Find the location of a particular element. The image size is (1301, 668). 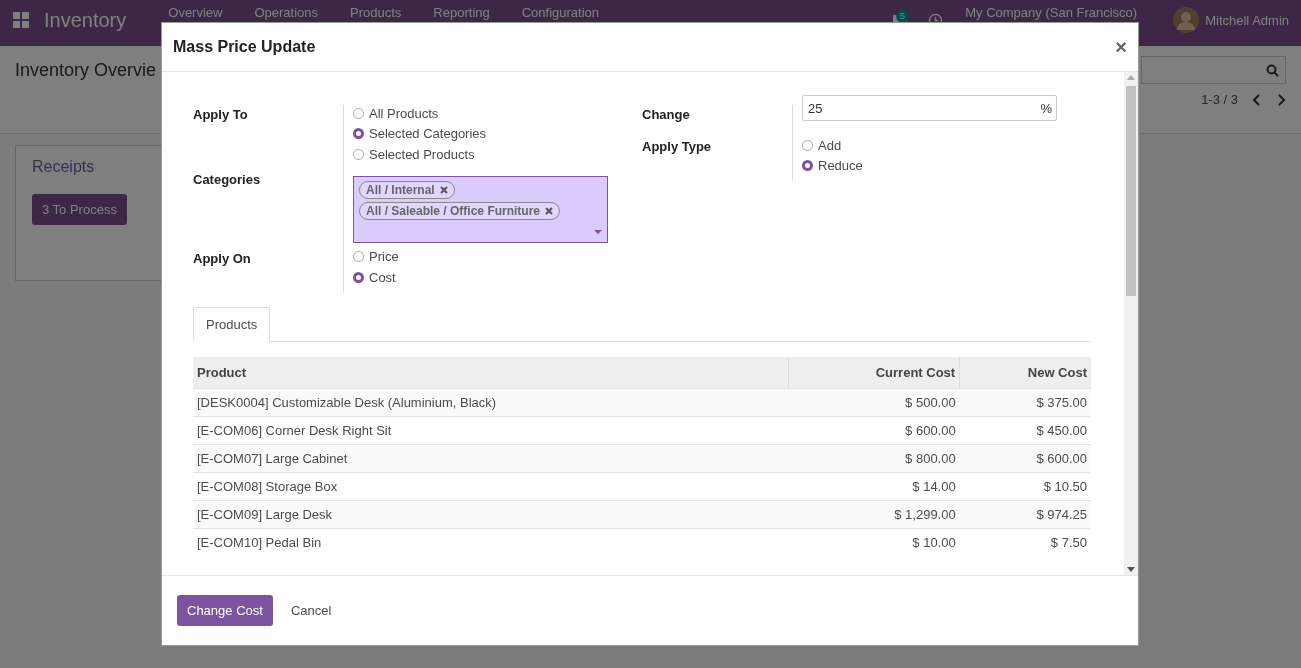

table-cell: [E-COM09] Large Desk is located at coordinates (491, 514).